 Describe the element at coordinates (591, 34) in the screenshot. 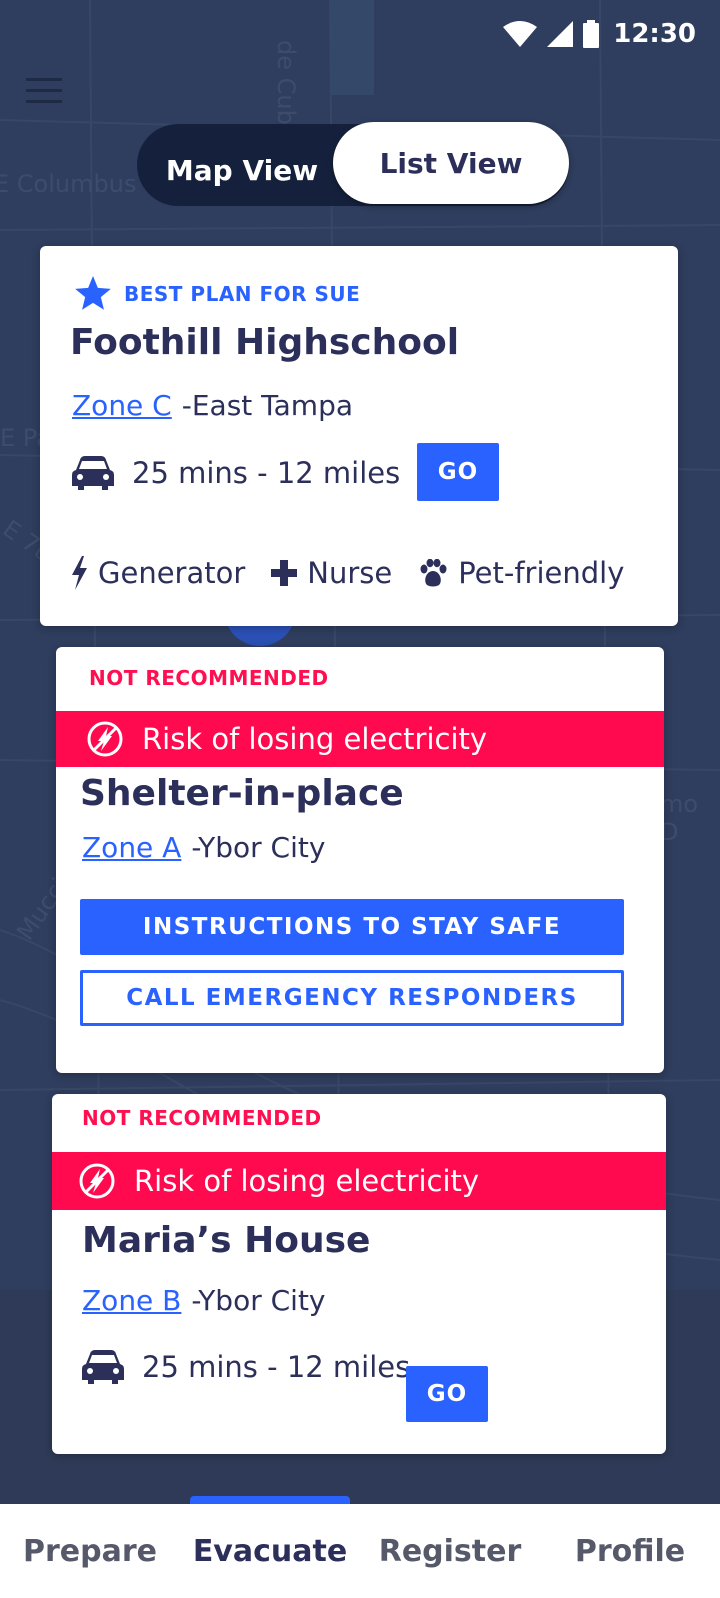

I see `battery-icon` at that location.